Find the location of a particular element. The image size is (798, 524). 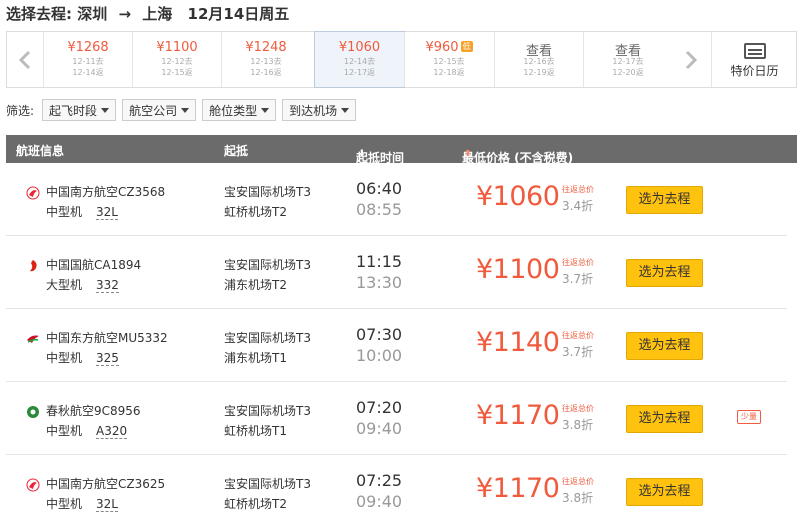

filter-text: 航空公司 is located at coordinates (153, 110).